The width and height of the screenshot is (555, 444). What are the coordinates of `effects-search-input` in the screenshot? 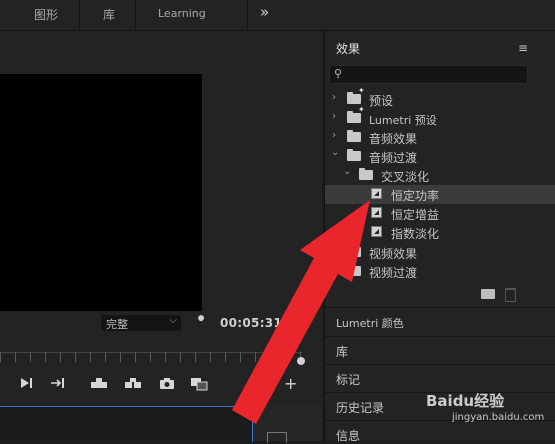 It's located at (433, 74).